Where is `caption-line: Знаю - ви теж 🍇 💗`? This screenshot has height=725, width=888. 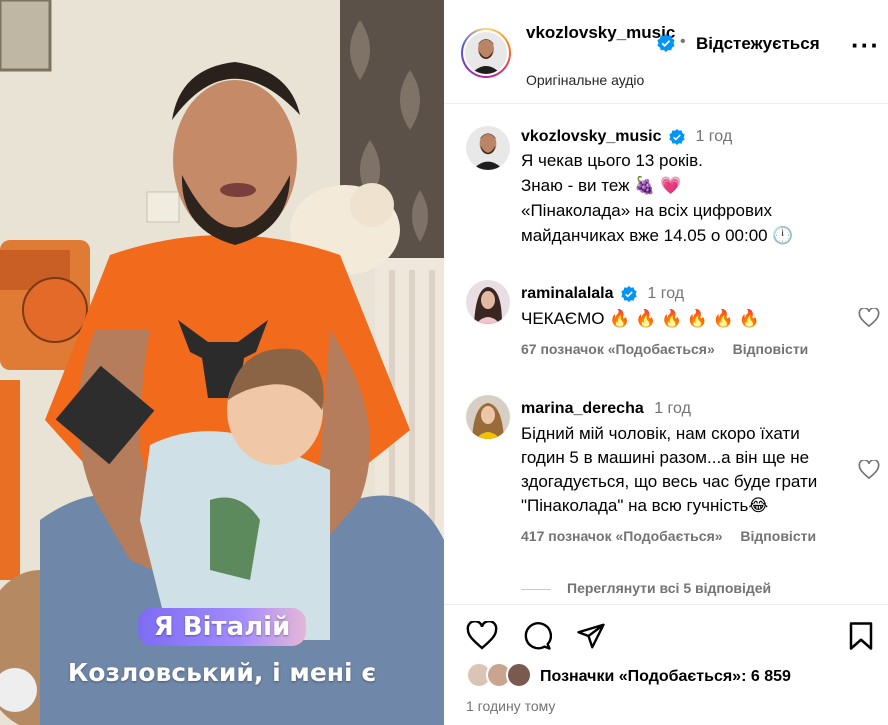 caption-line: Знаю - ви теж 🍇 💗 is located at coordinates (601, 185).